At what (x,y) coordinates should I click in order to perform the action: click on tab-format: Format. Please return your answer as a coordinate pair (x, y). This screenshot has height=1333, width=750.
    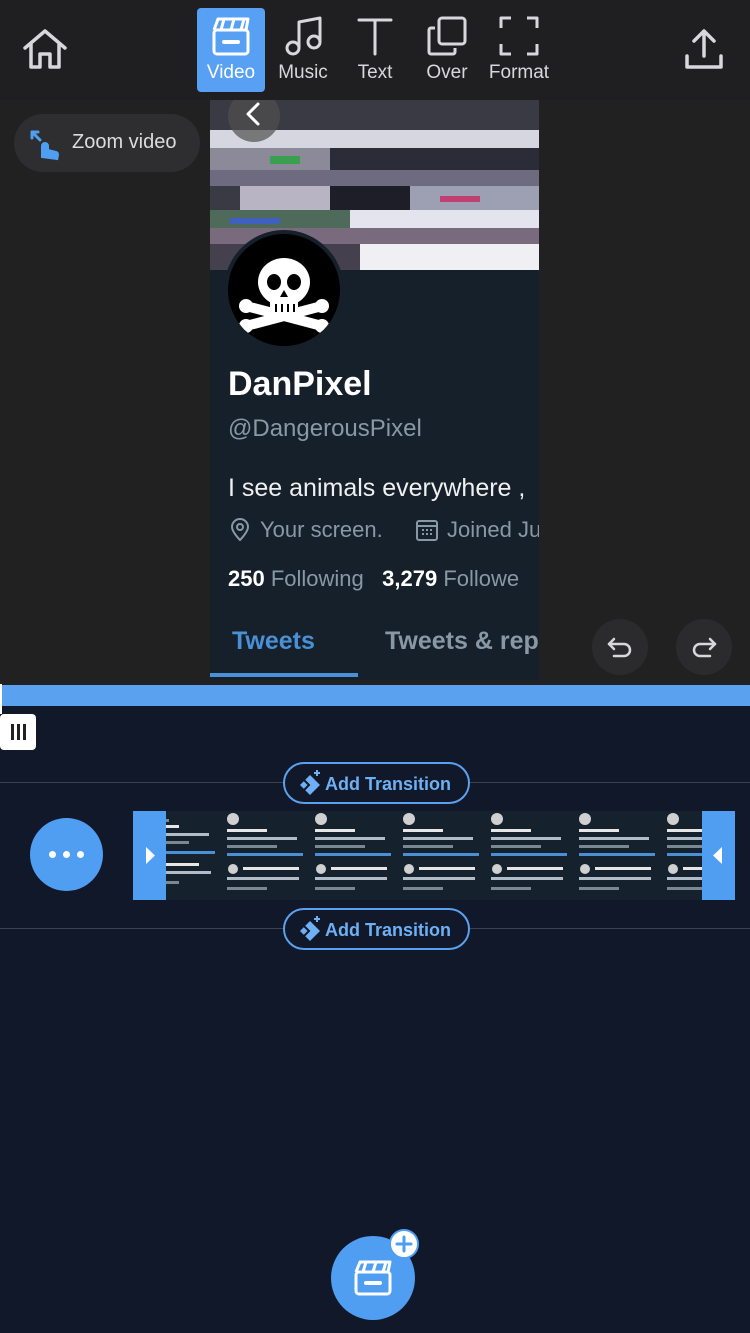
    Looking at the image, I should click on (519, 50).